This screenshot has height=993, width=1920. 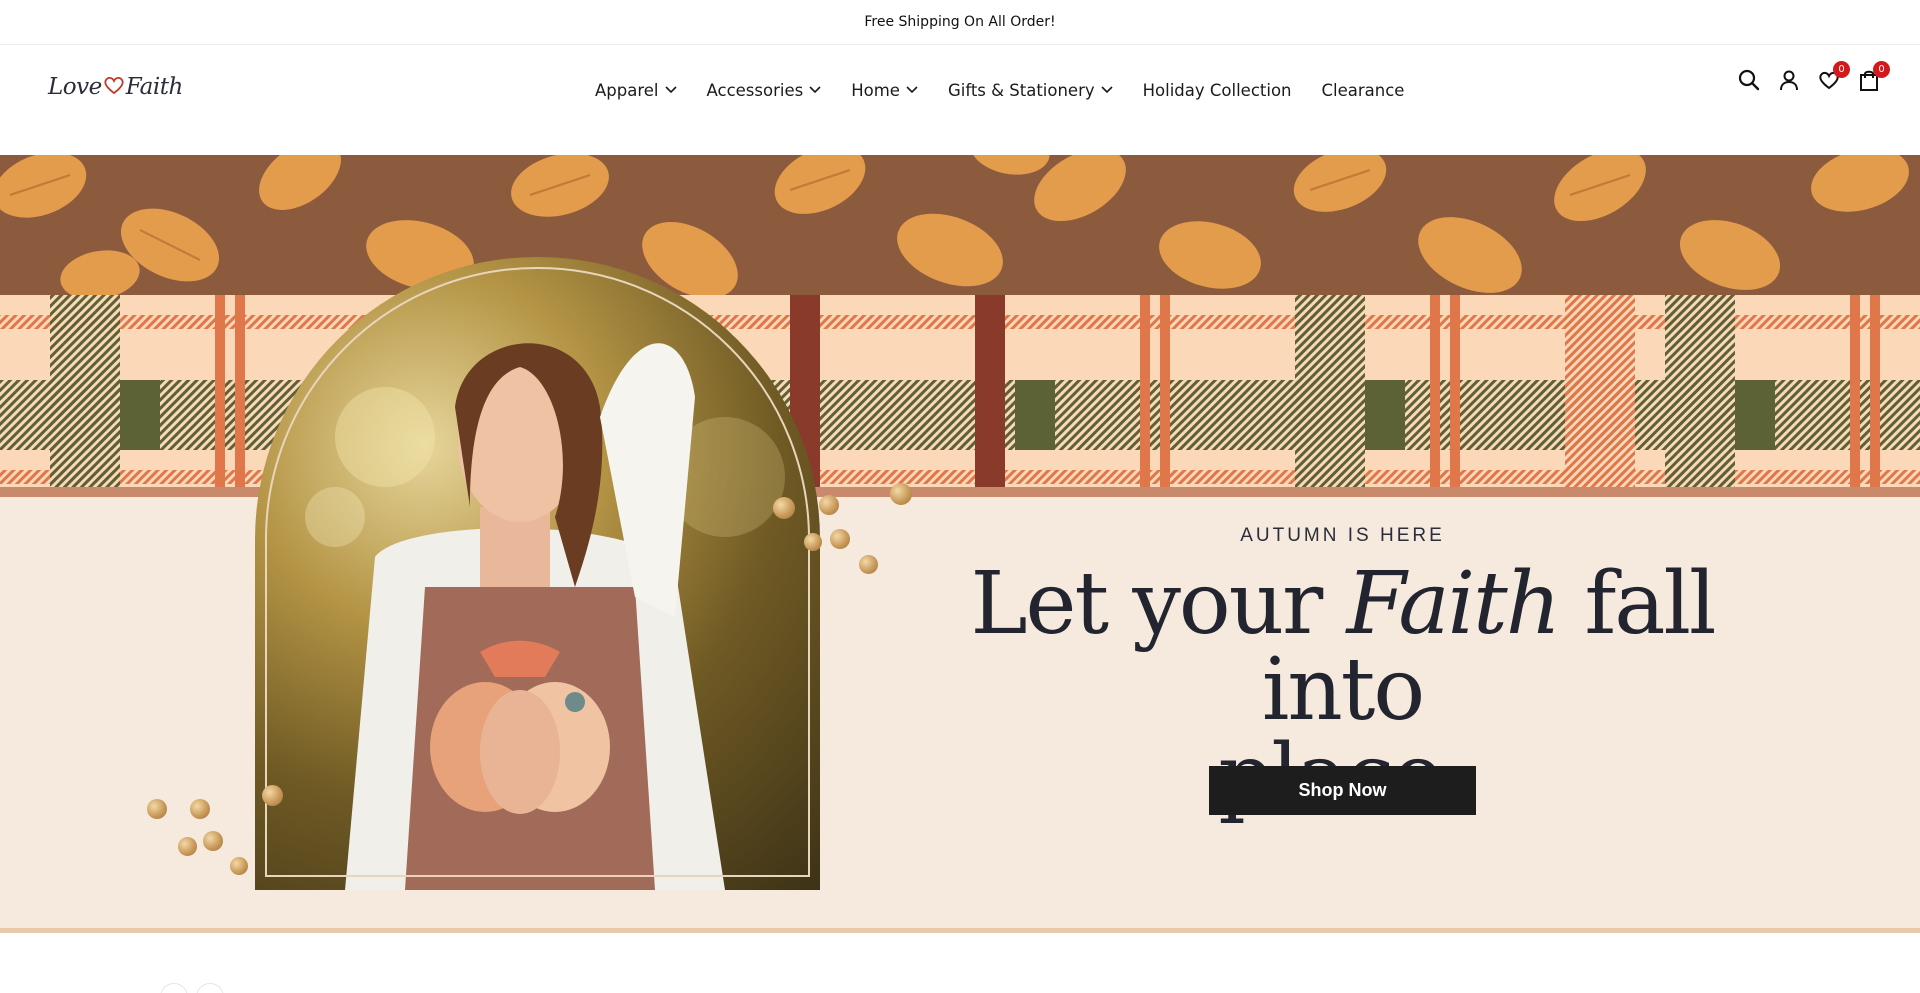 I want to click on carousel-next-button, so click(x=210, y=988).